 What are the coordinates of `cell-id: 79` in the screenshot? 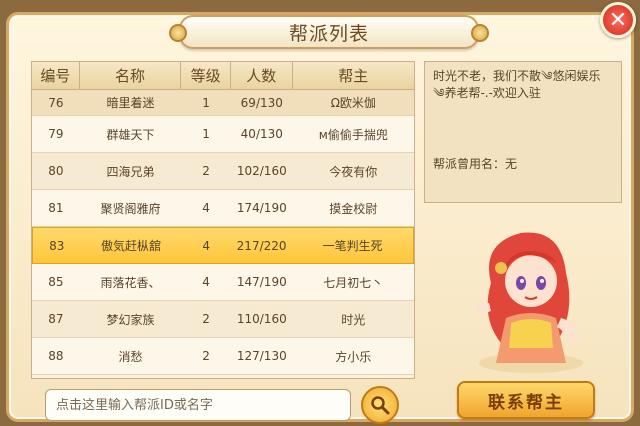 It's located at (56, 134).